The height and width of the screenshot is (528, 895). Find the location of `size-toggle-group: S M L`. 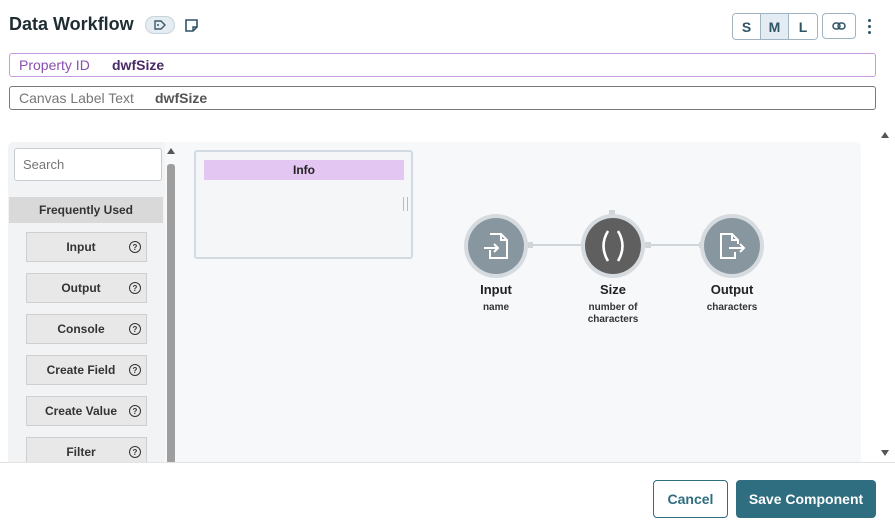

size-toggle-group: S M L is located at coordinates (775, 26).